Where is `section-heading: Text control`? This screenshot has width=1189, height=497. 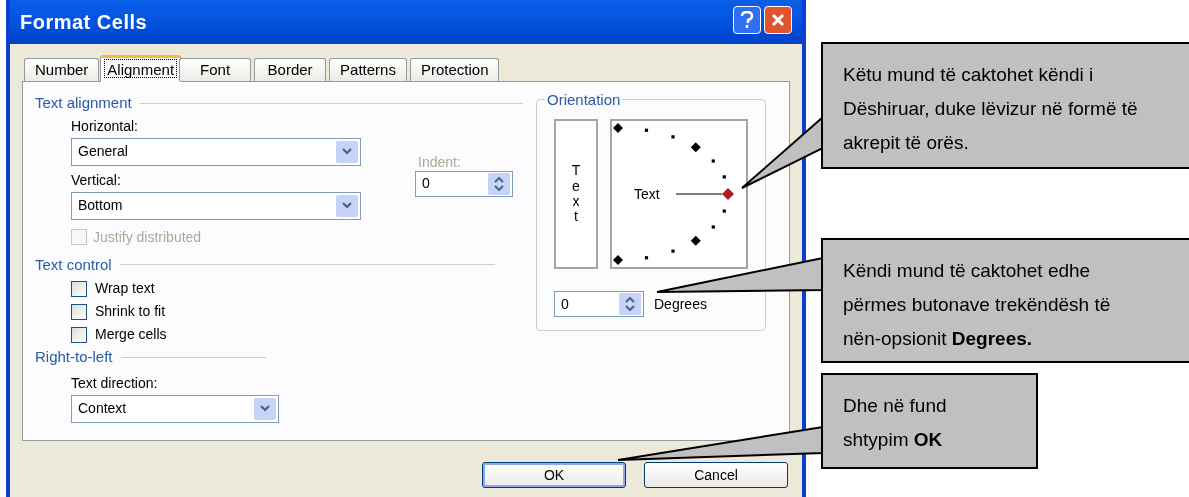 section-heading: Text control is located at coordinates (73, 264).